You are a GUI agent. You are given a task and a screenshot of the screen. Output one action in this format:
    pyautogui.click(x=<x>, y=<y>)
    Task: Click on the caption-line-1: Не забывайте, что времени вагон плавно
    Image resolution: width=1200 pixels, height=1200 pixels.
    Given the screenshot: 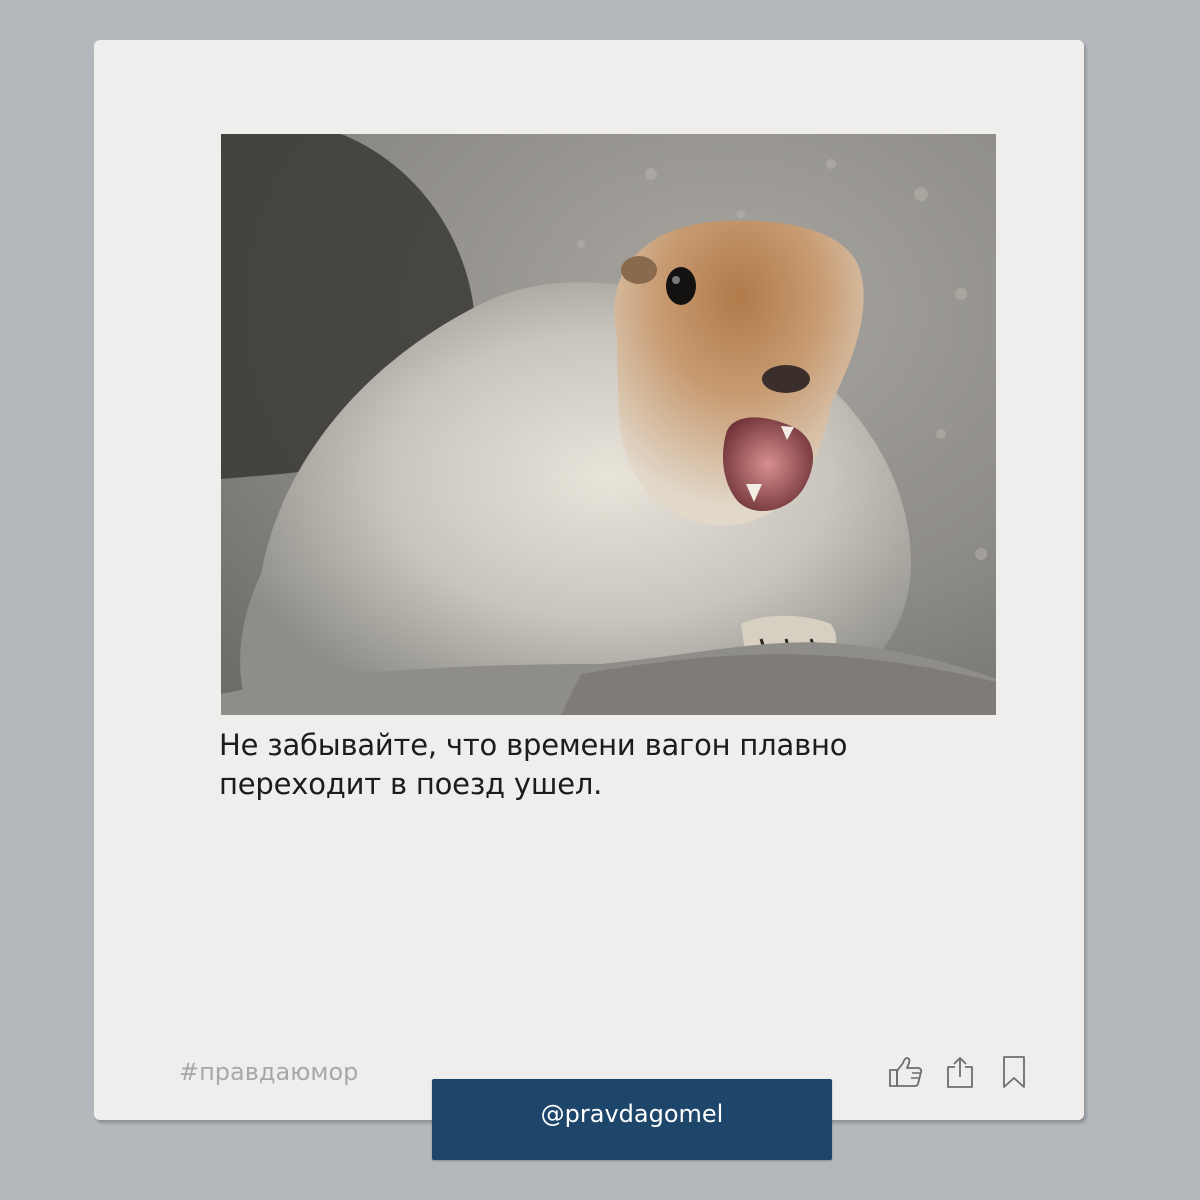 What is the action you would take?
    pyautogui.click(x=533, y=745)
    